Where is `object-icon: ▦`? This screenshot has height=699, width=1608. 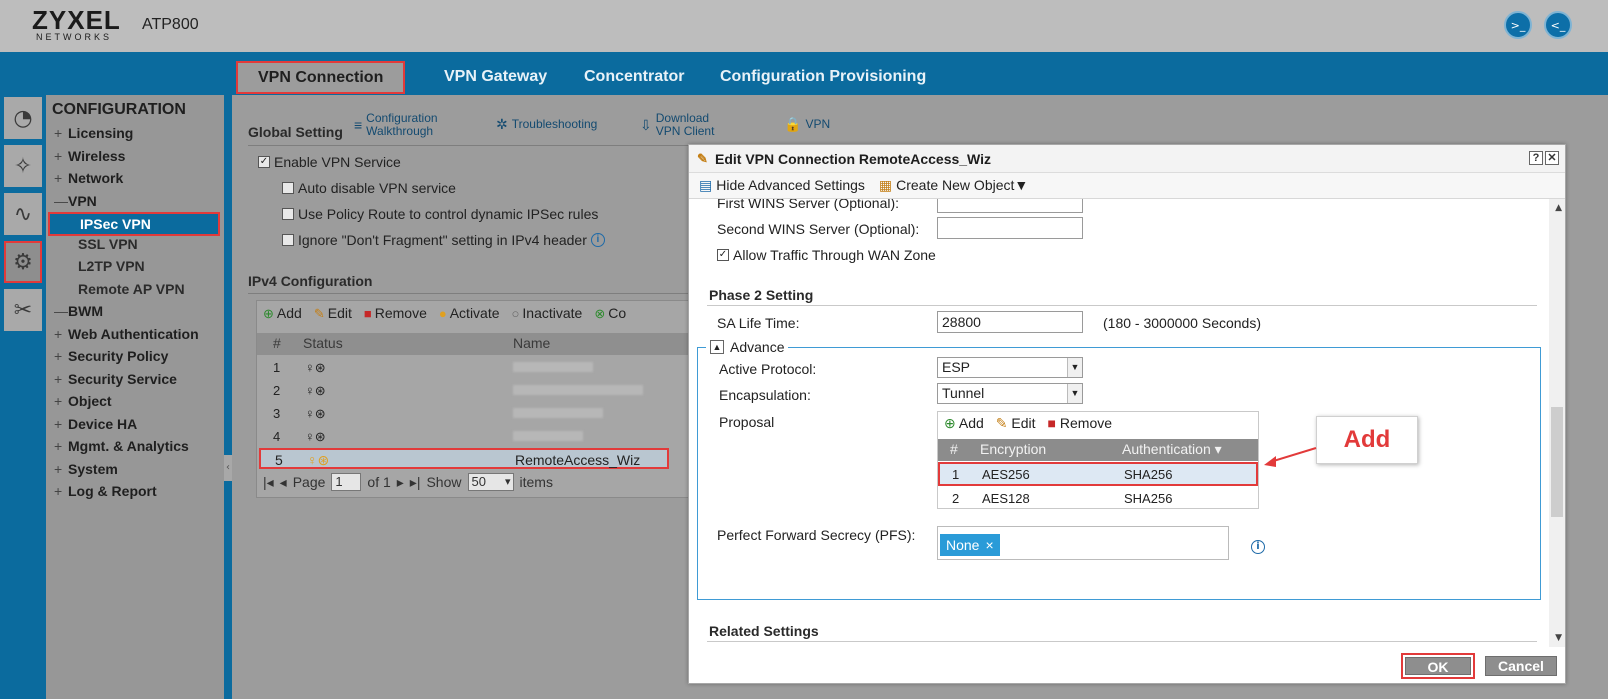 object-icon: ▦ is located at coordinates (885, 185).